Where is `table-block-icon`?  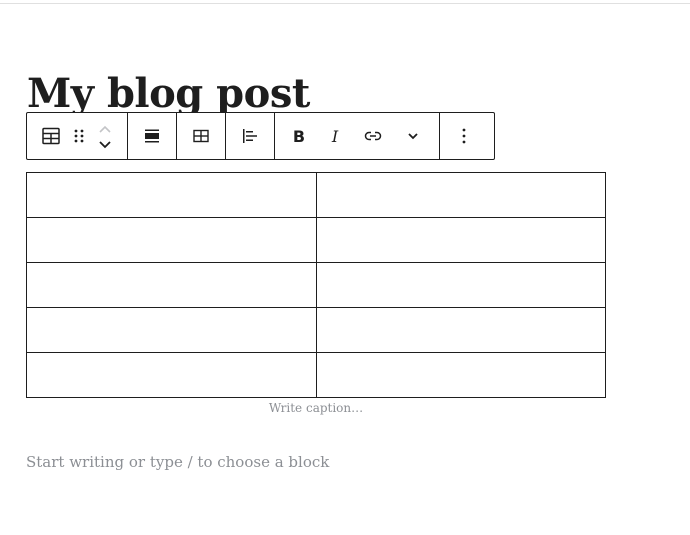 table-block-icon is located at coordinates (51, 136).